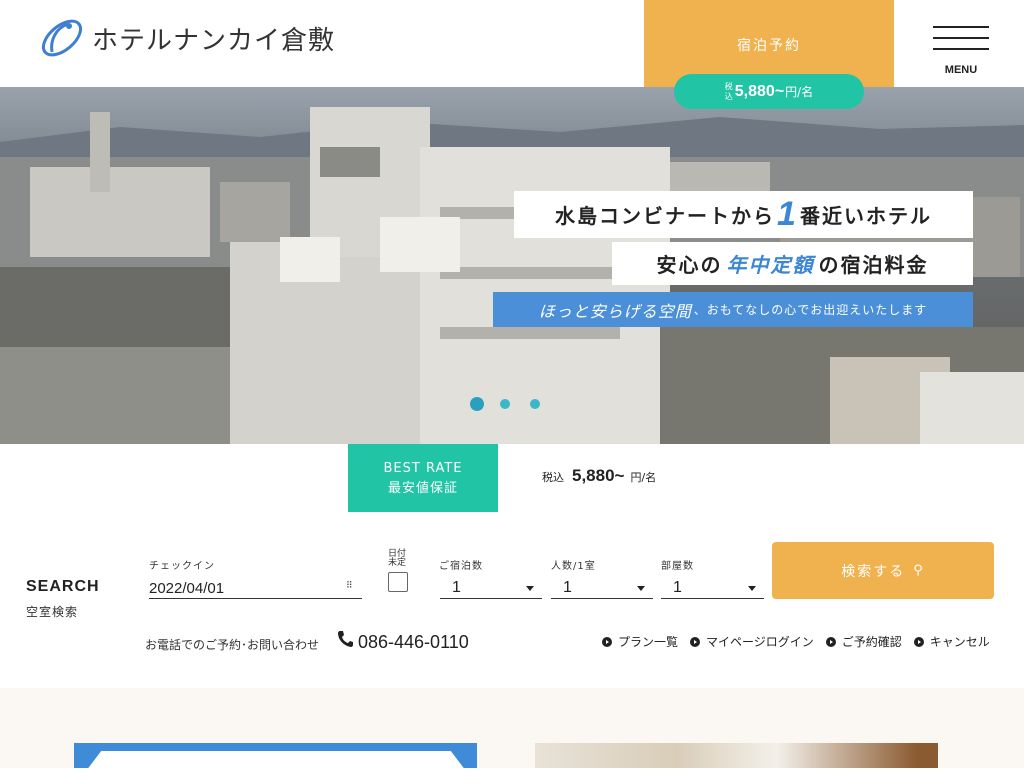  Describe the element at coordinates (255, 587) in the screenshot. I see `checkin-date-input: 2022/04/01 ⠿` at that location.